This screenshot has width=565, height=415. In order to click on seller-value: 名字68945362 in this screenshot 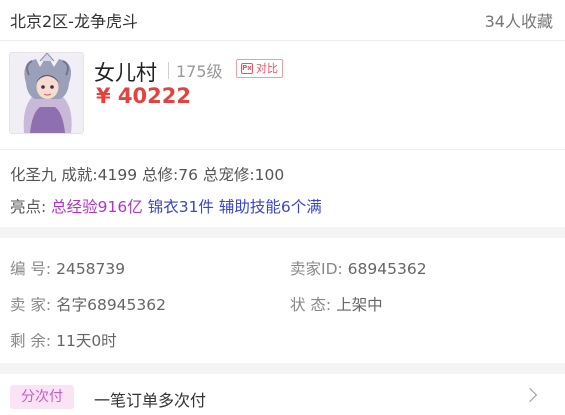, I will do `click(111, 305)`.